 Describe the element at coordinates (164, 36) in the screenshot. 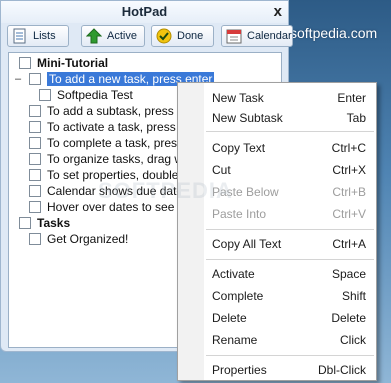

I see `checkmark-icon` at that location.